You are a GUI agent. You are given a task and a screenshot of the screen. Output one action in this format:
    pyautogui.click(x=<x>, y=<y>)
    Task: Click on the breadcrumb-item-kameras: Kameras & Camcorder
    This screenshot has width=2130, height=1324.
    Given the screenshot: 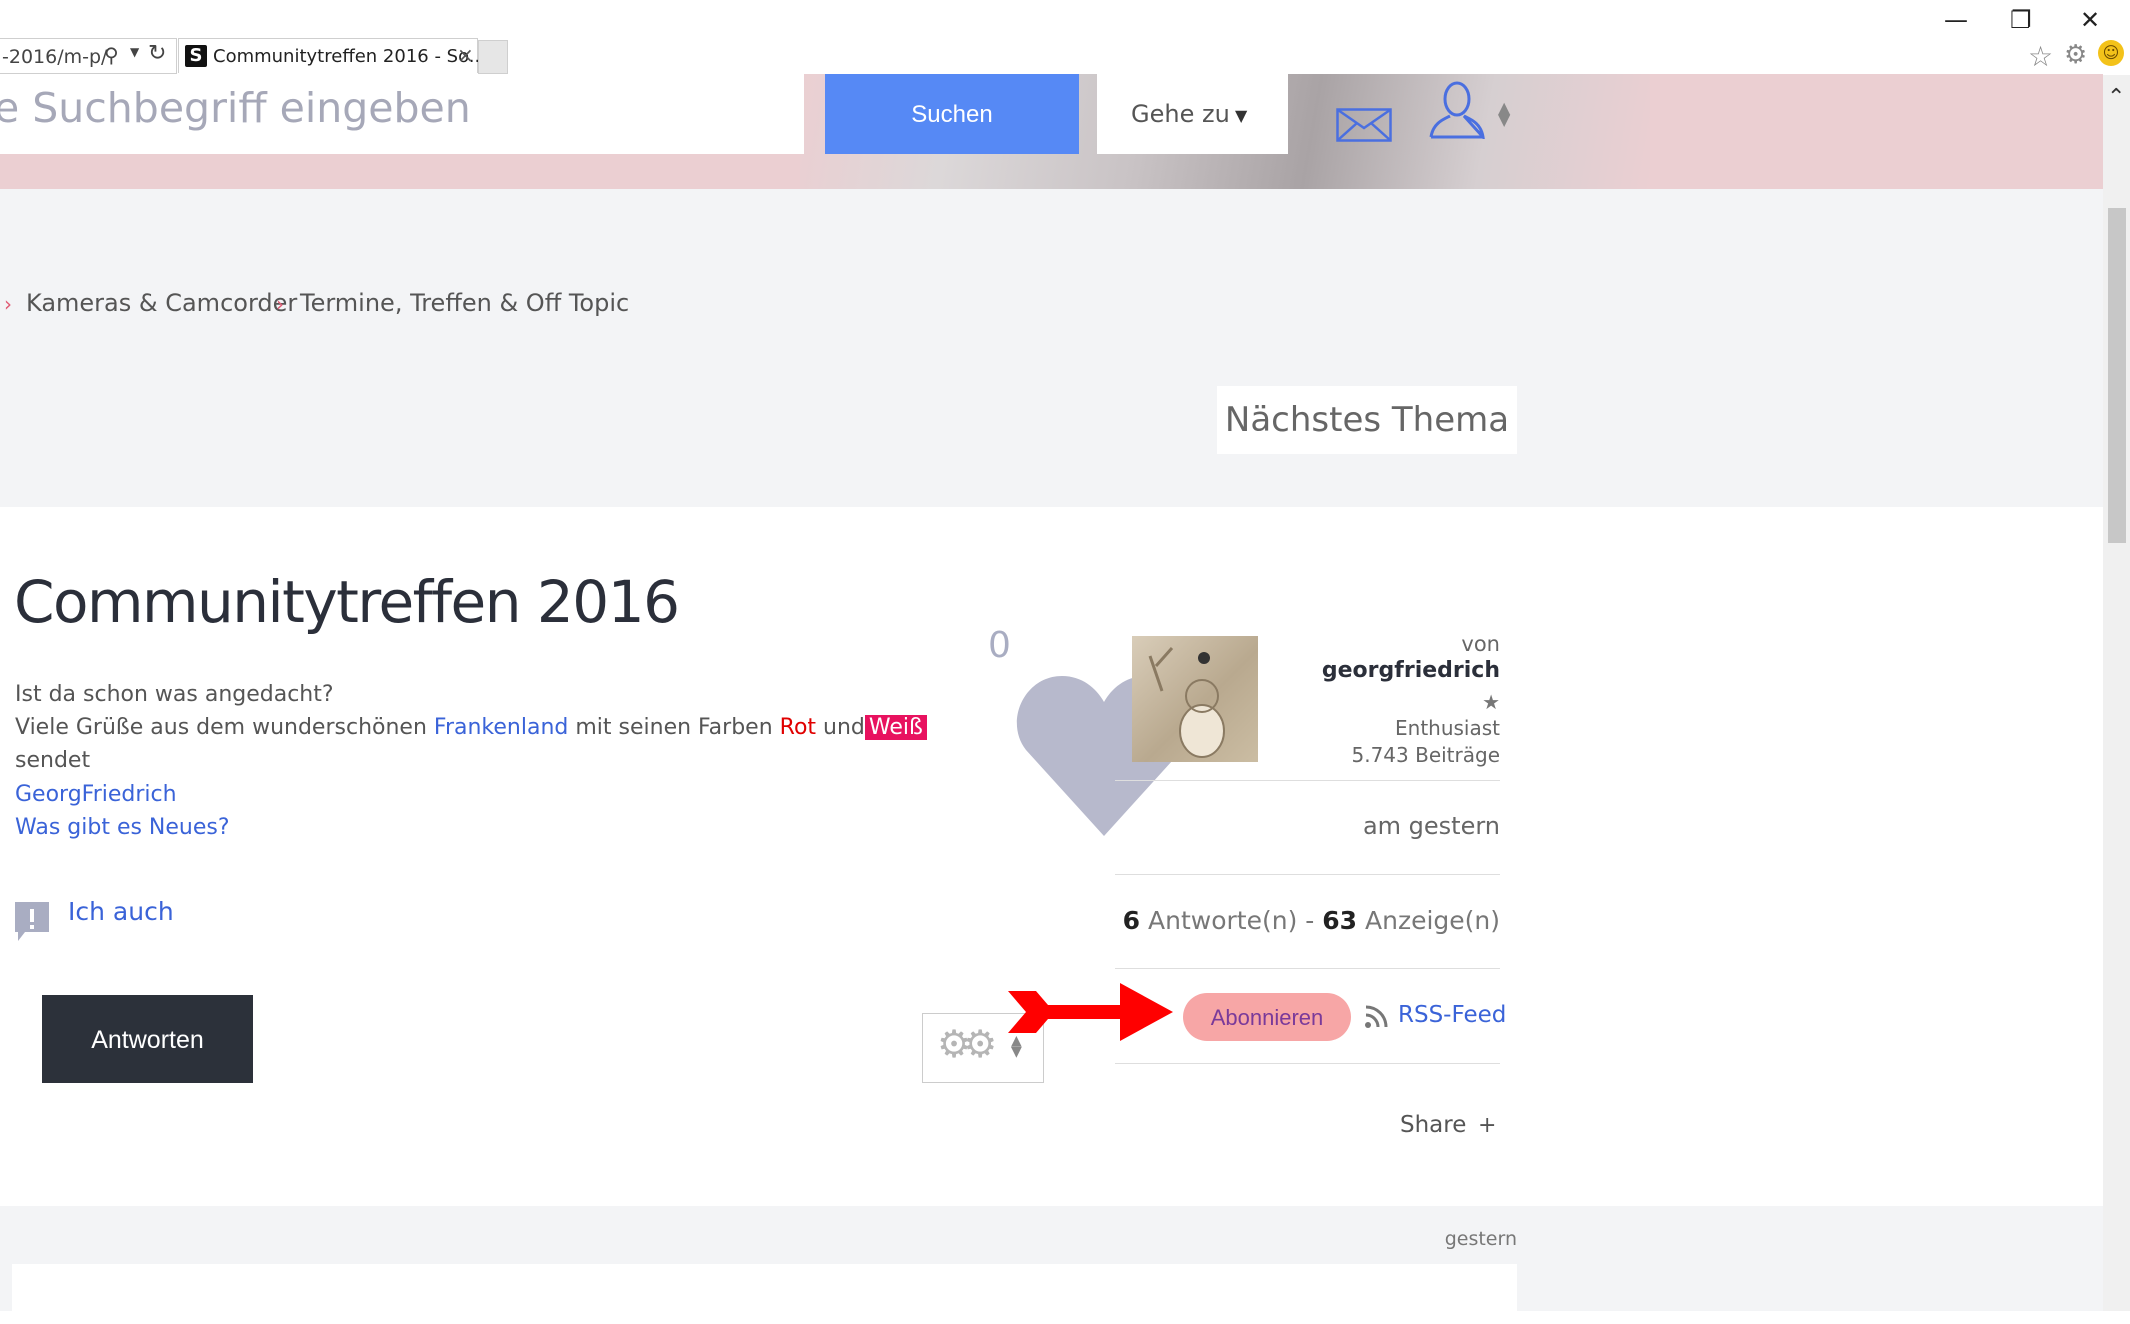 What is the action you would take?
    pyautogui.click(x=161, y=303)
    